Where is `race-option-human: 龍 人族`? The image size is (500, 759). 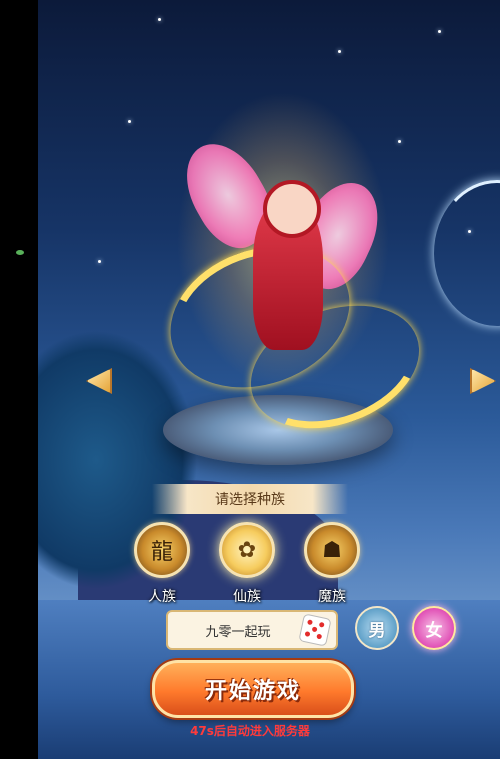
race-option-human: 龍 人族 is located at coordinates (162, 564).